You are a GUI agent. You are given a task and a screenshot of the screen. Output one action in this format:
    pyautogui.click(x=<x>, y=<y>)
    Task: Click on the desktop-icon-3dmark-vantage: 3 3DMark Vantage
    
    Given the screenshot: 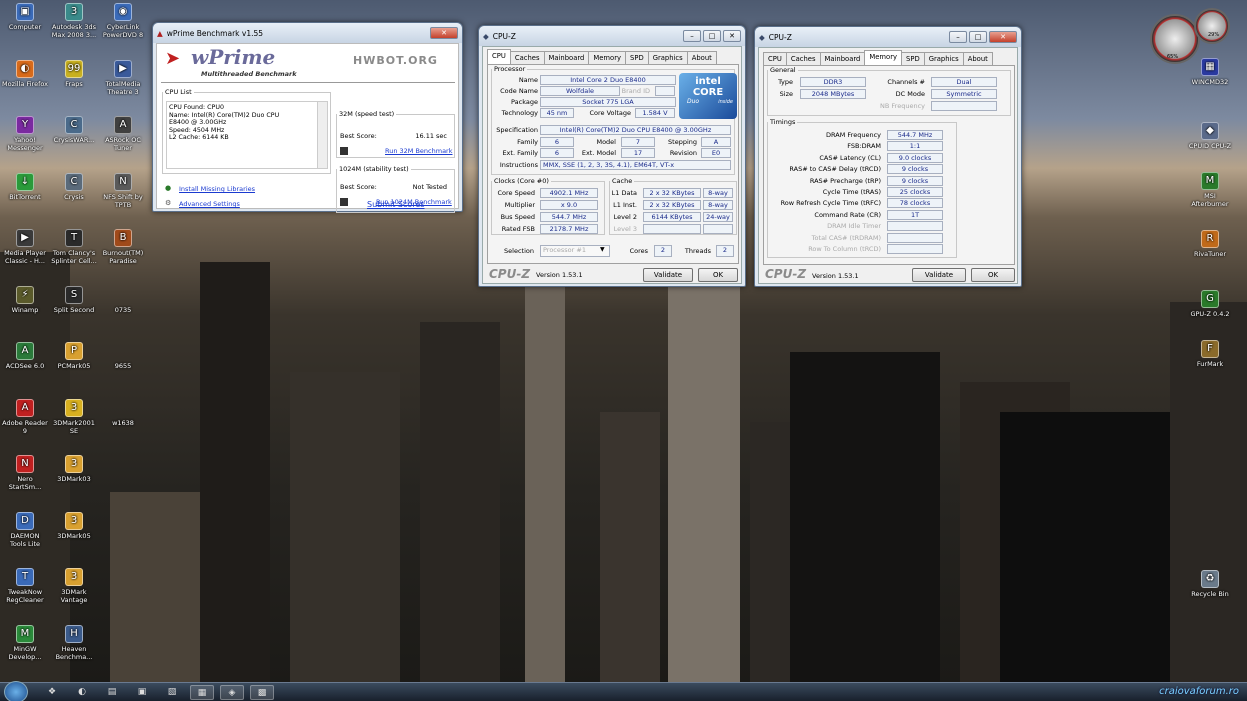 What is the action you would take?
    pyautogui.click(x=74, y=586)
    